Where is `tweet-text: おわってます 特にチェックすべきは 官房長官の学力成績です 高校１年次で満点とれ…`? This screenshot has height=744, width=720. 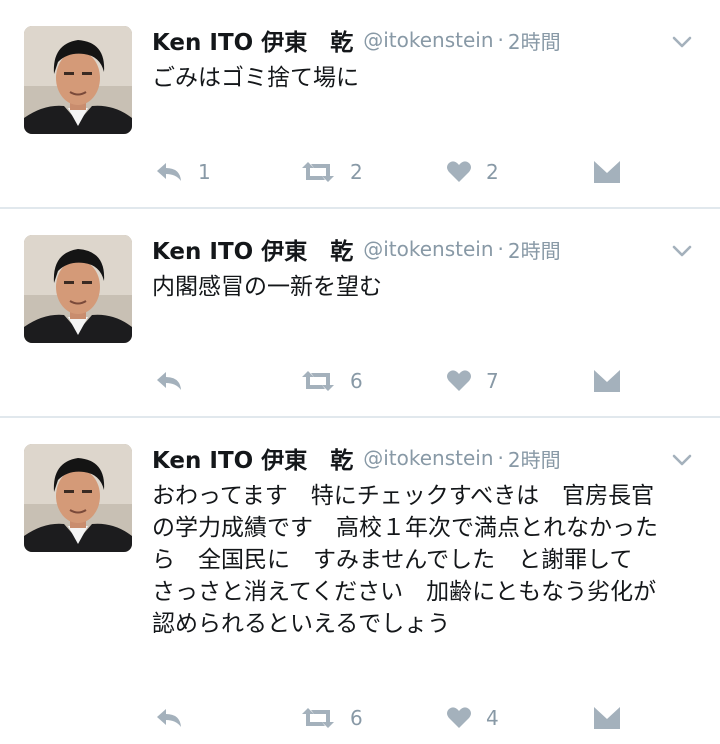
tweet-text: おわってます 特にチェックすべきは 官房長官の学力成績です 高校１年次で満点とれ… is located at coordinates (405, 560).